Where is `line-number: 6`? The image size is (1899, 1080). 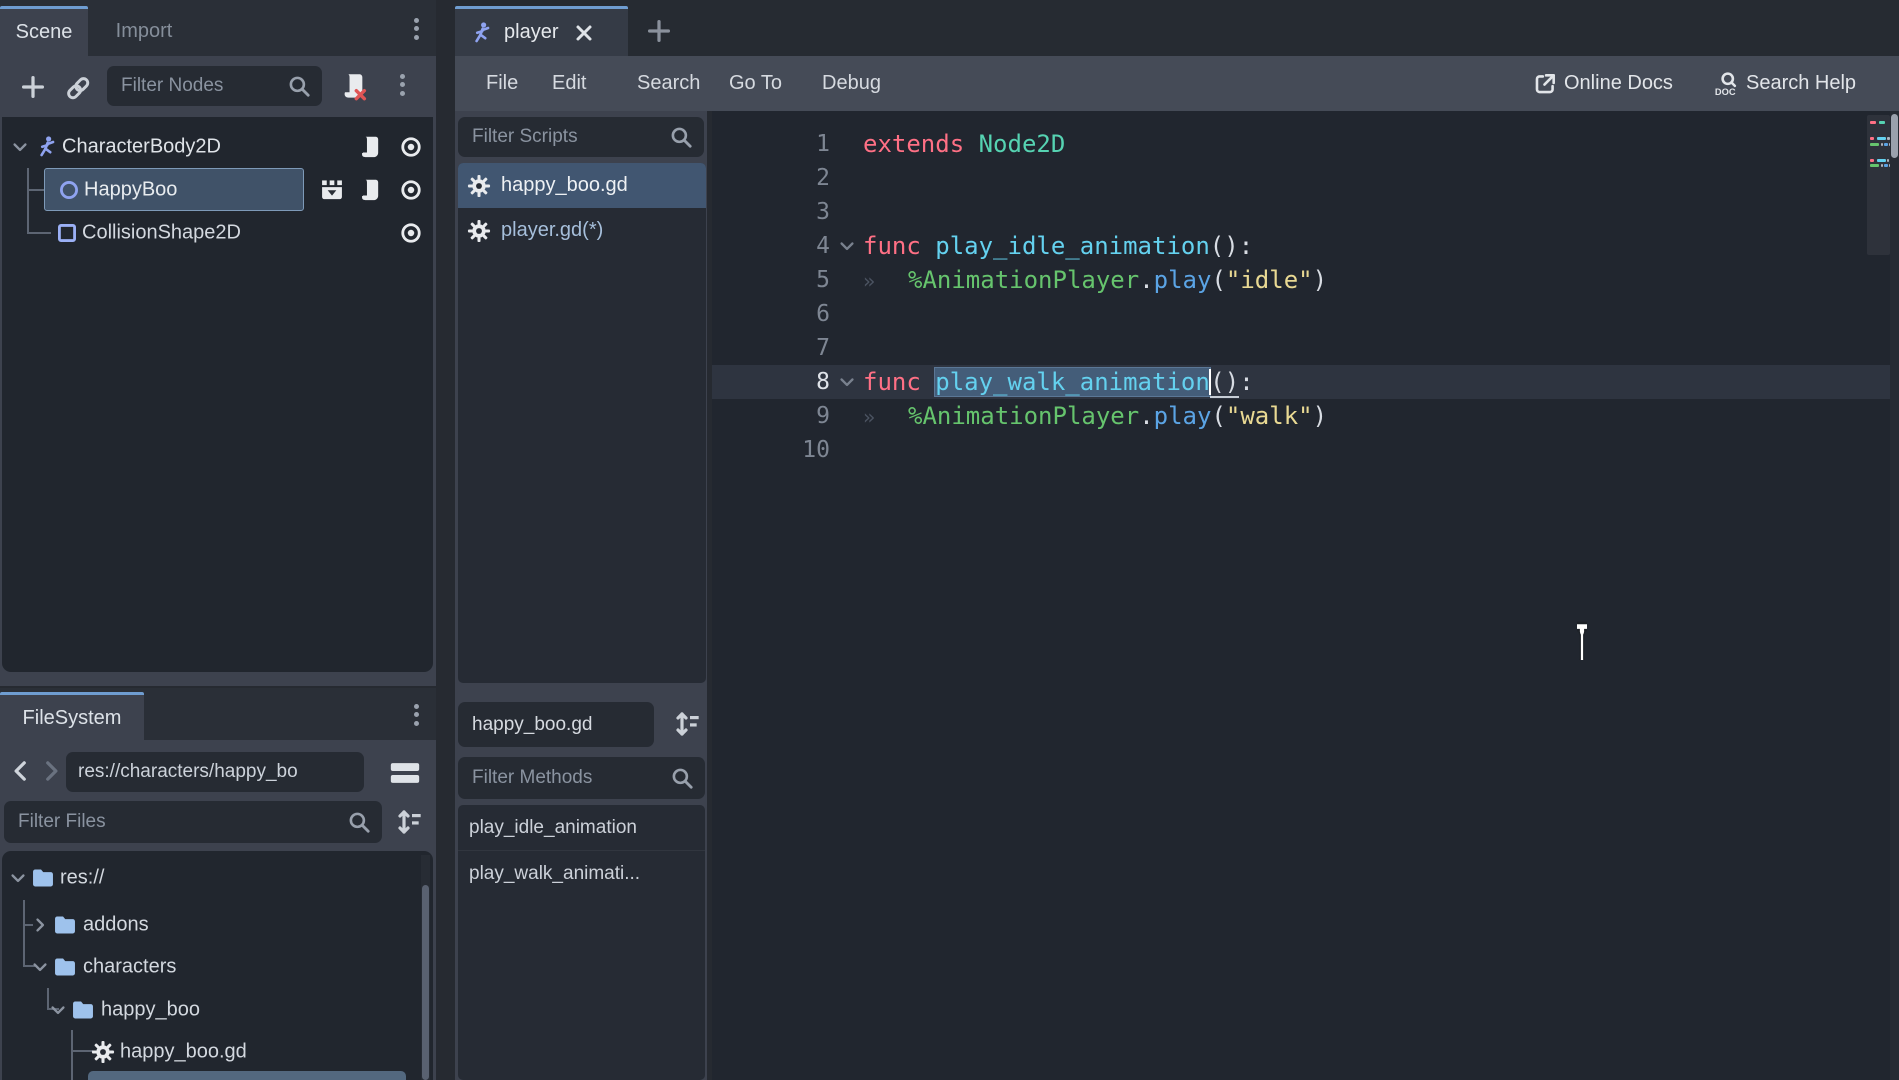 line-number: 6 is located at coordinates (823, 314).